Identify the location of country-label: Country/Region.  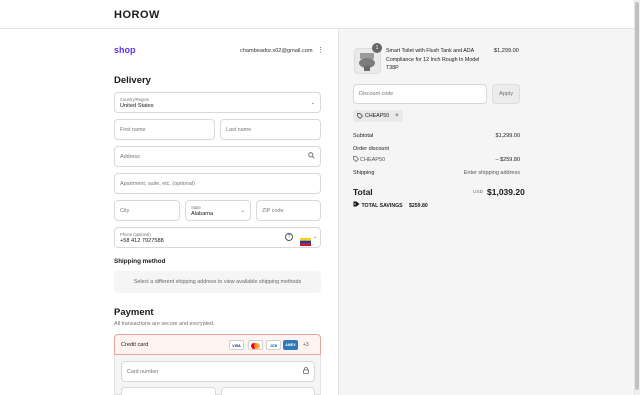
(135, 99).